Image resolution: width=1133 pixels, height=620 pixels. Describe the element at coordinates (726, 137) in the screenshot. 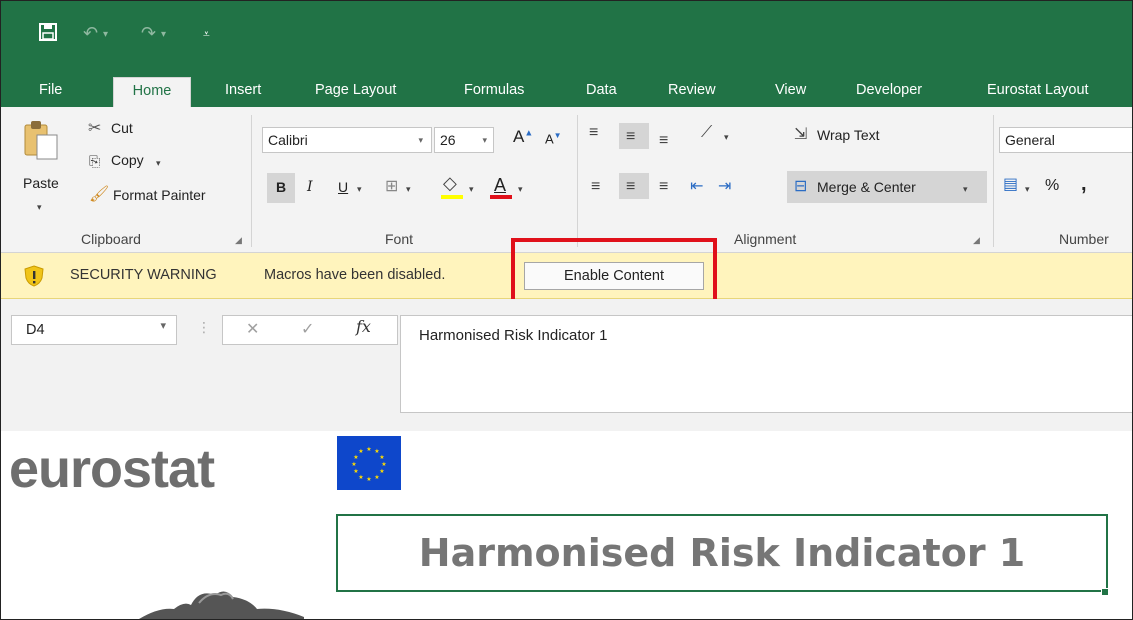

I see `orientation-dropdown-icon: ▾` at that location.